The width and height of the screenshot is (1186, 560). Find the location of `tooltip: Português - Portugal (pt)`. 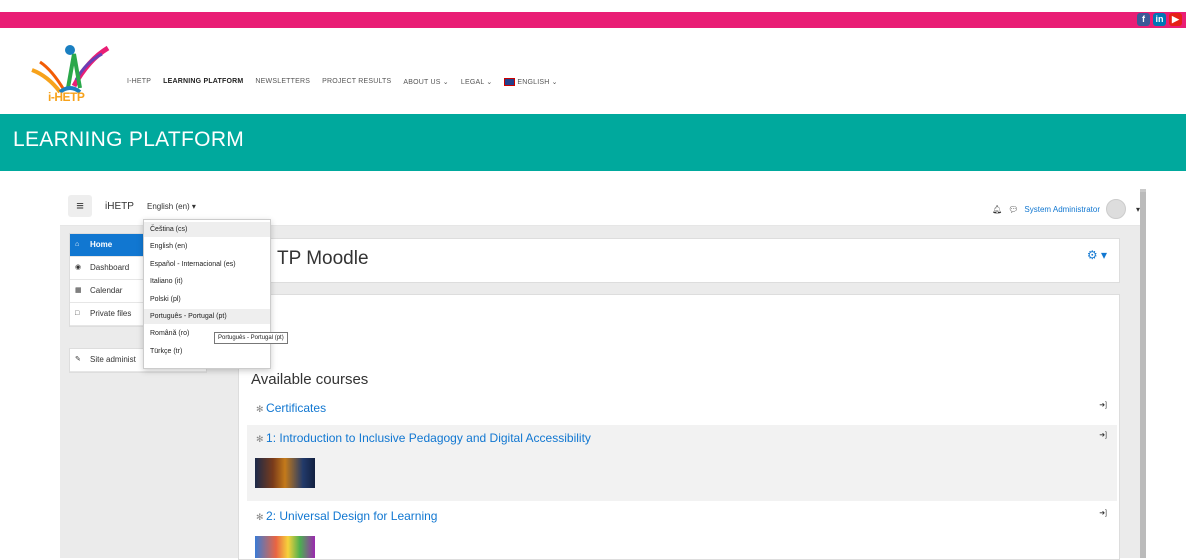

tooltip: Português - Portugal (pt) is located at coordinates (251, 338).